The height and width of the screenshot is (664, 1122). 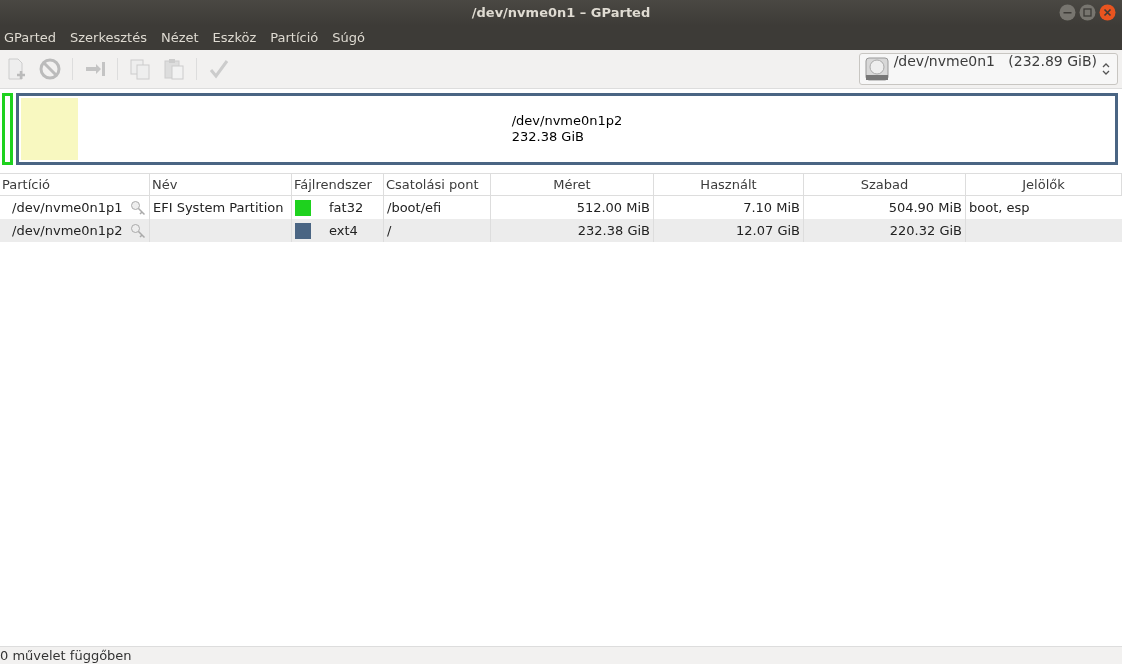 I want to click on close-icon, so click(x=1107, y=12).